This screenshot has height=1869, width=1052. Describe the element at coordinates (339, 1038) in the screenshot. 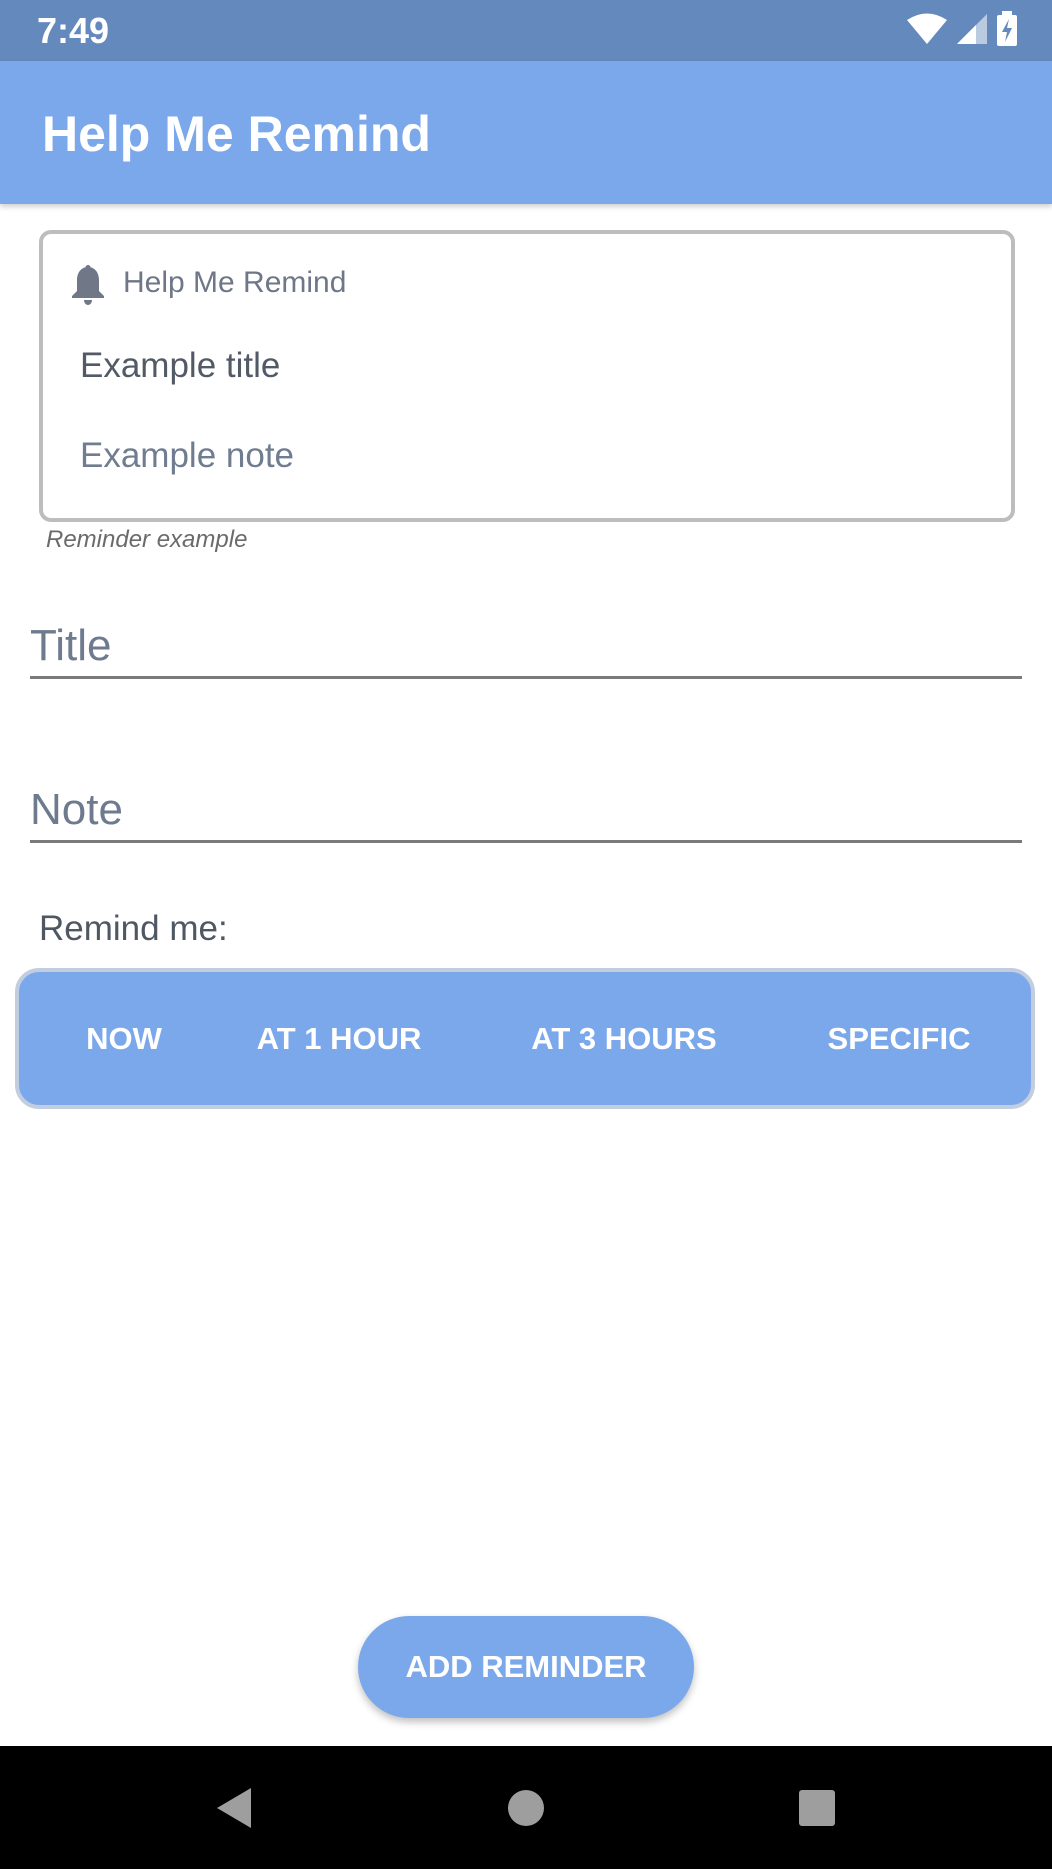

I see `remind-1-hour-button: AT 1 HOUR` at that location.